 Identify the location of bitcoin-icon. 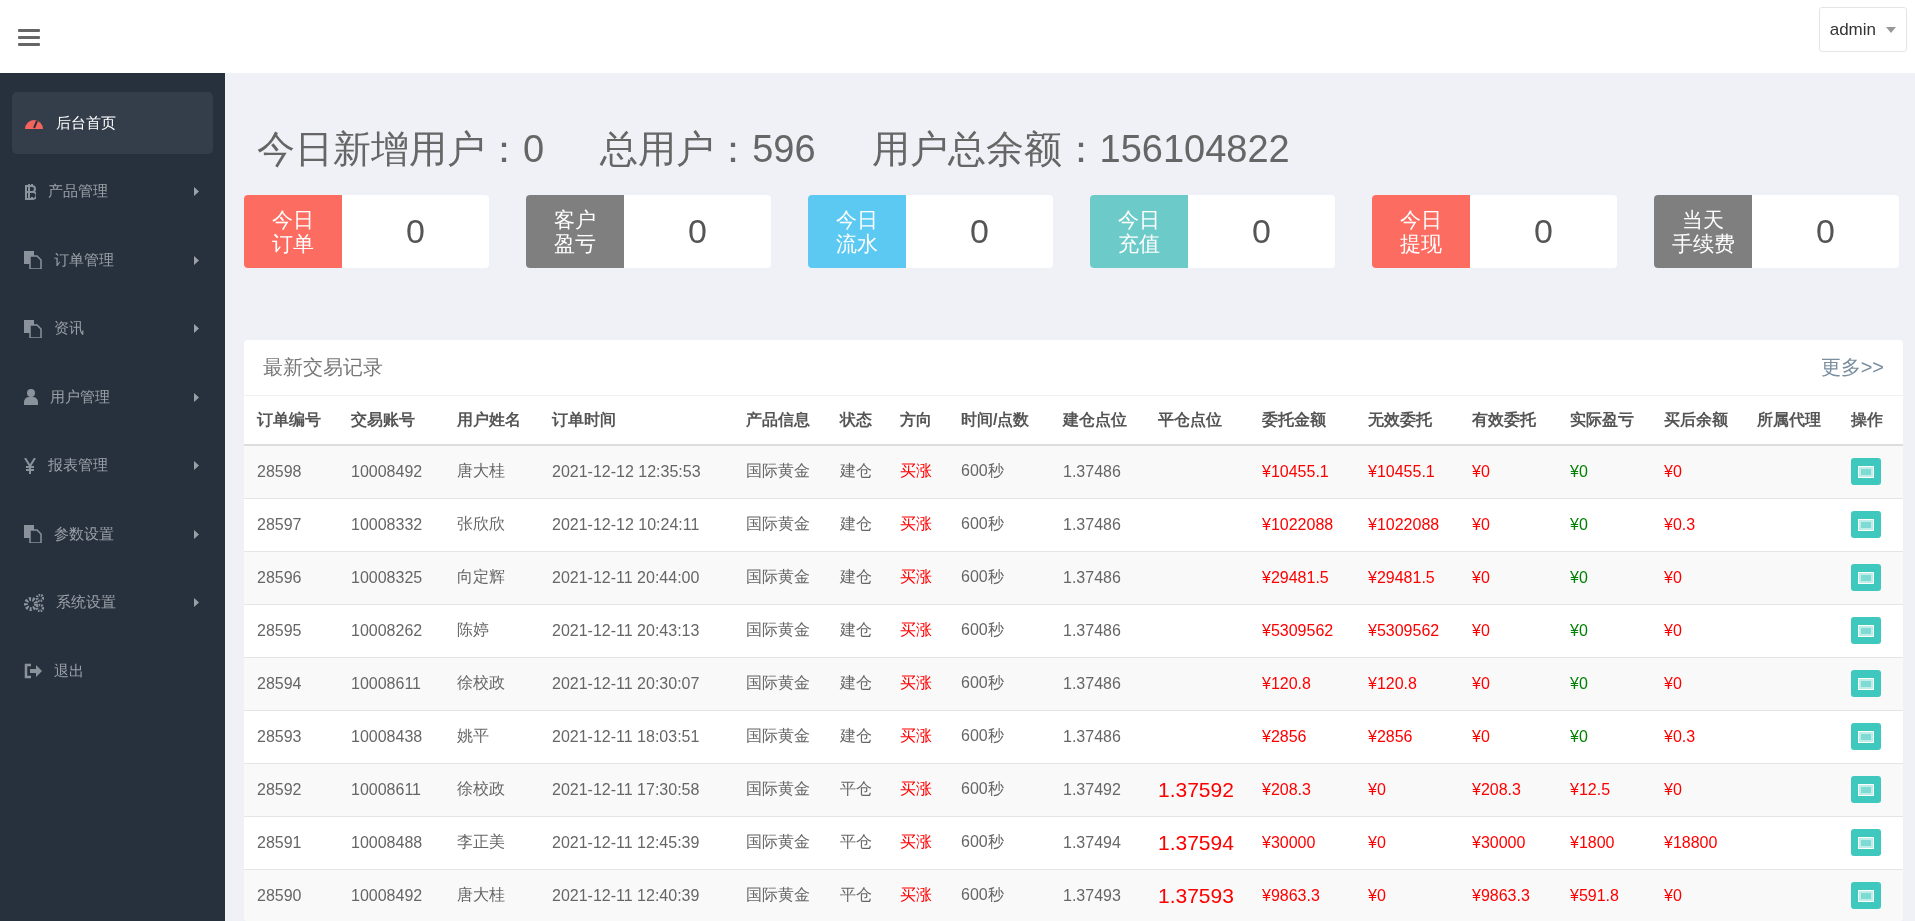
(30, 191).